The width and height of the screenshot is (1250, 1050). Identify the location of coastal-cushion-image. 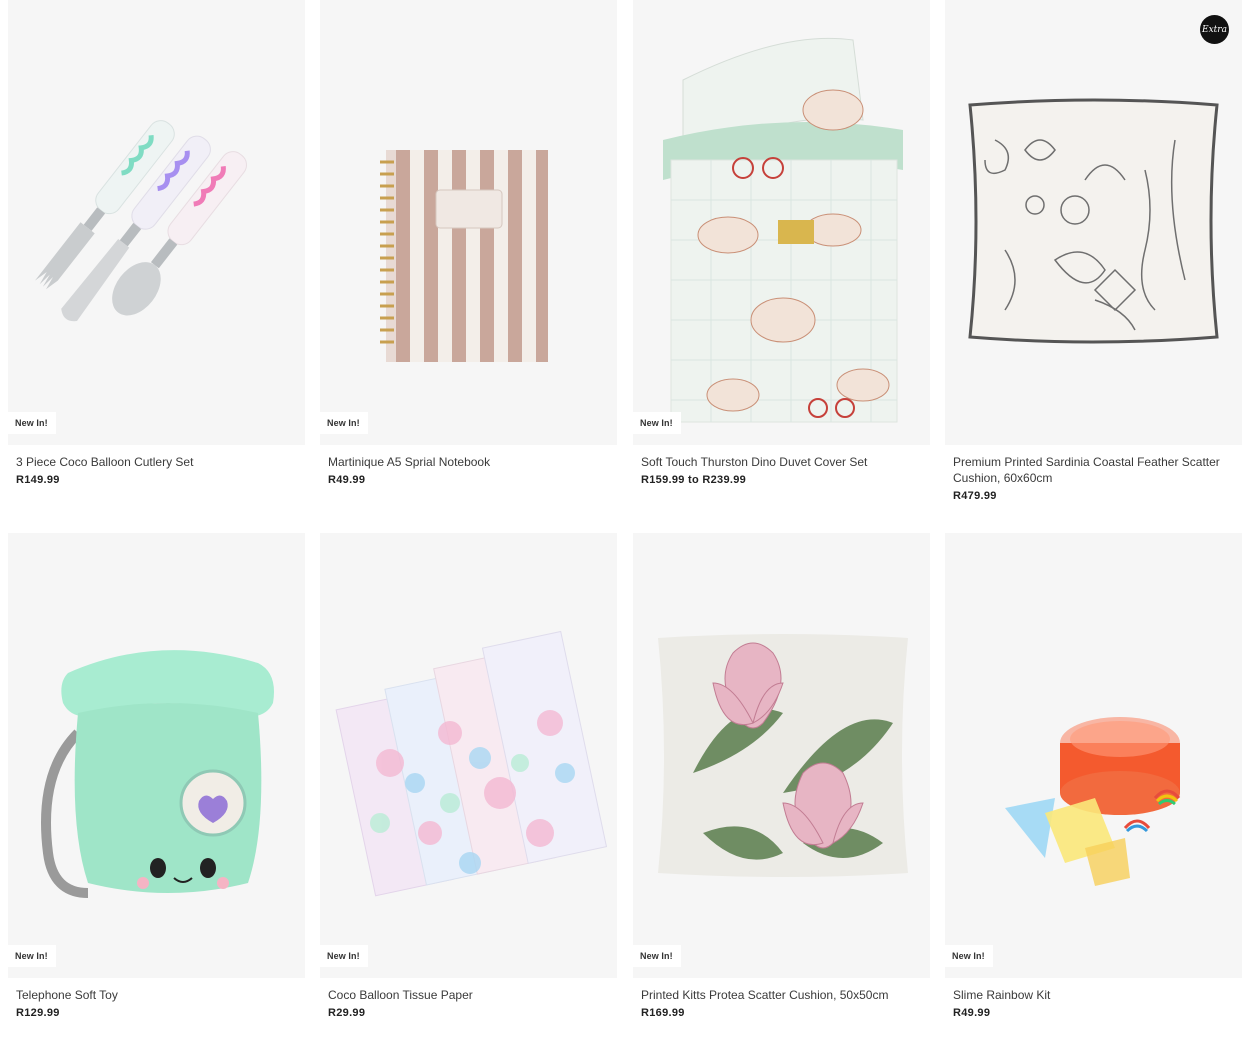
(1093, 221).